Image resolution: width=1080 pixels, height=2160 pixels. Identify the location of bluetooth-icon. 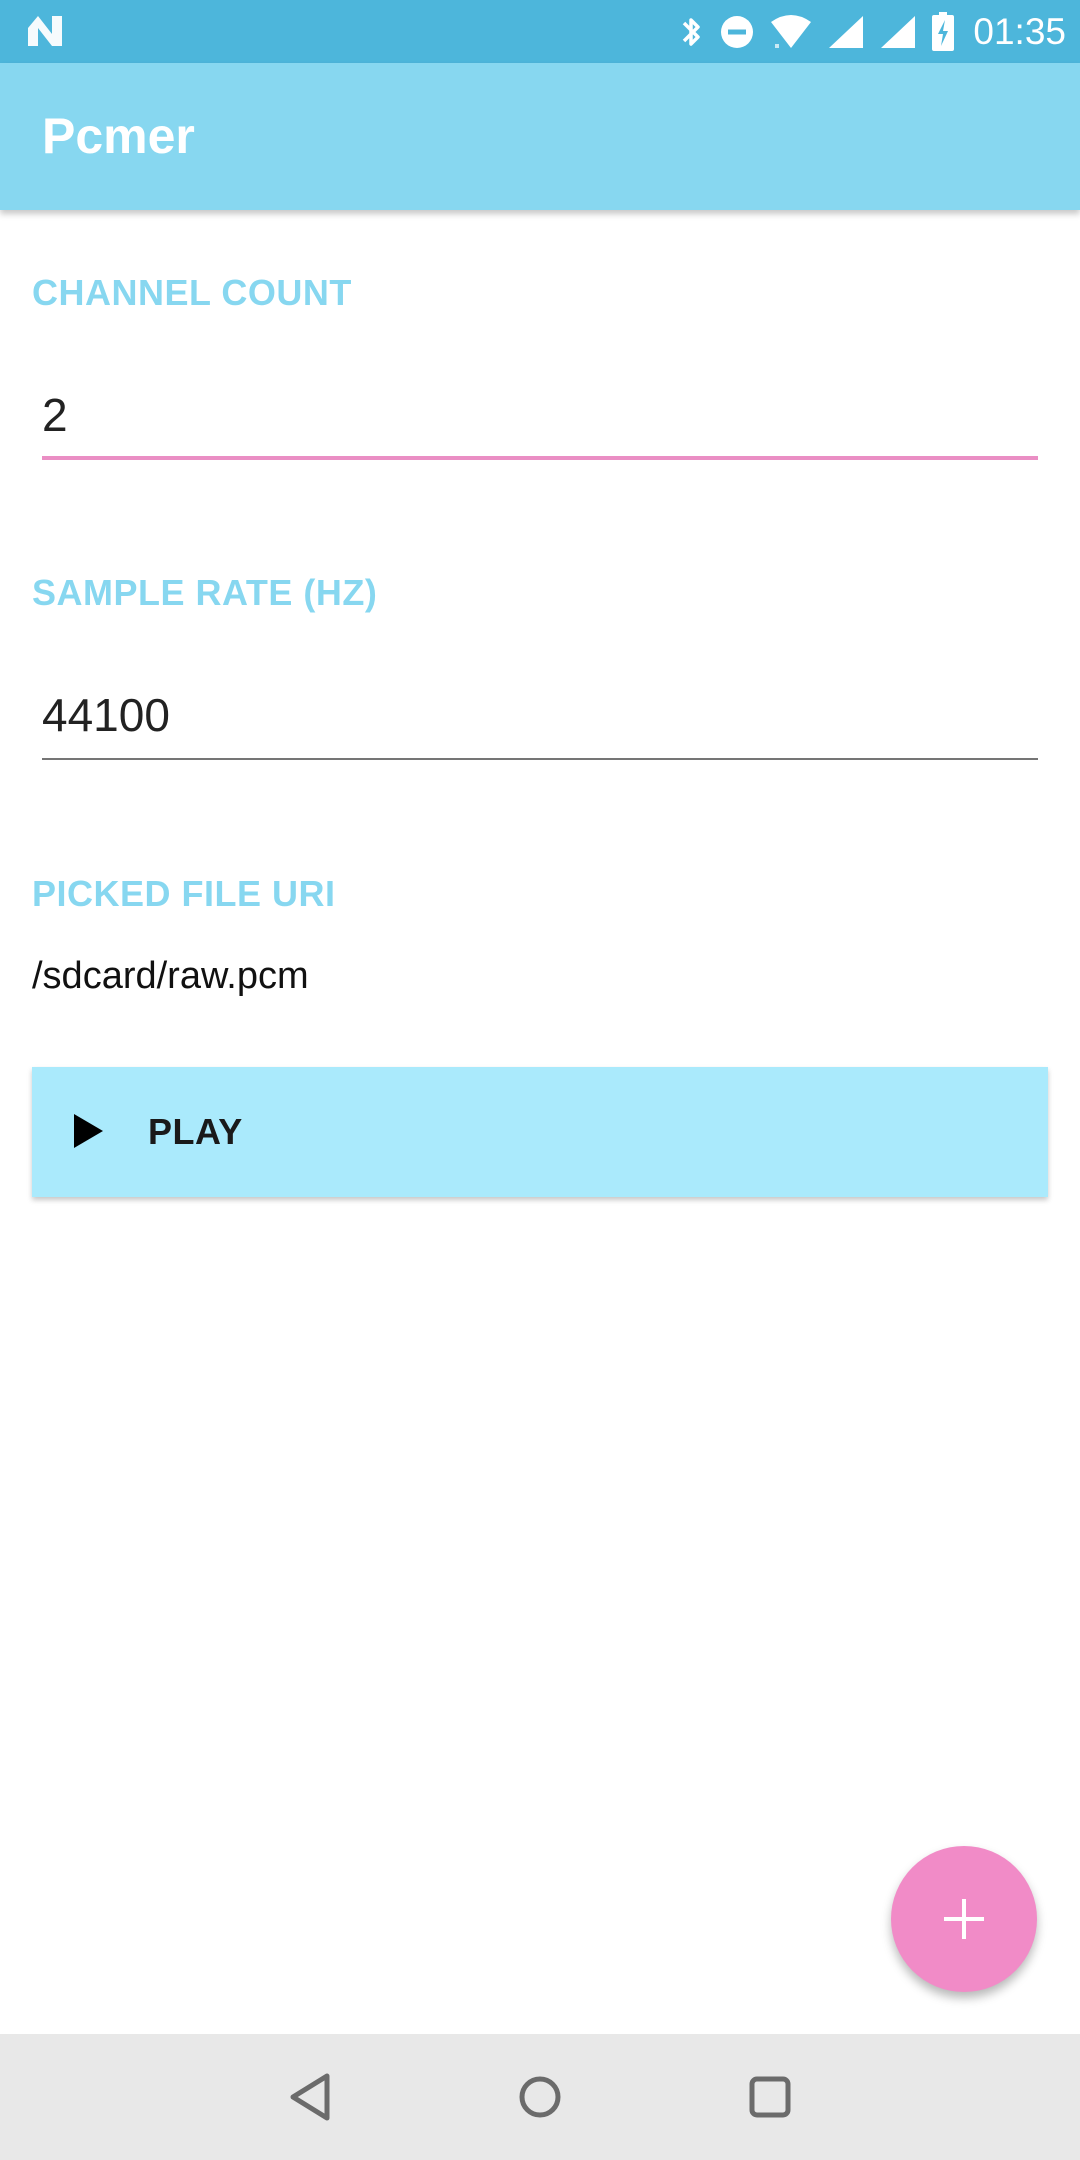
(692, 31).